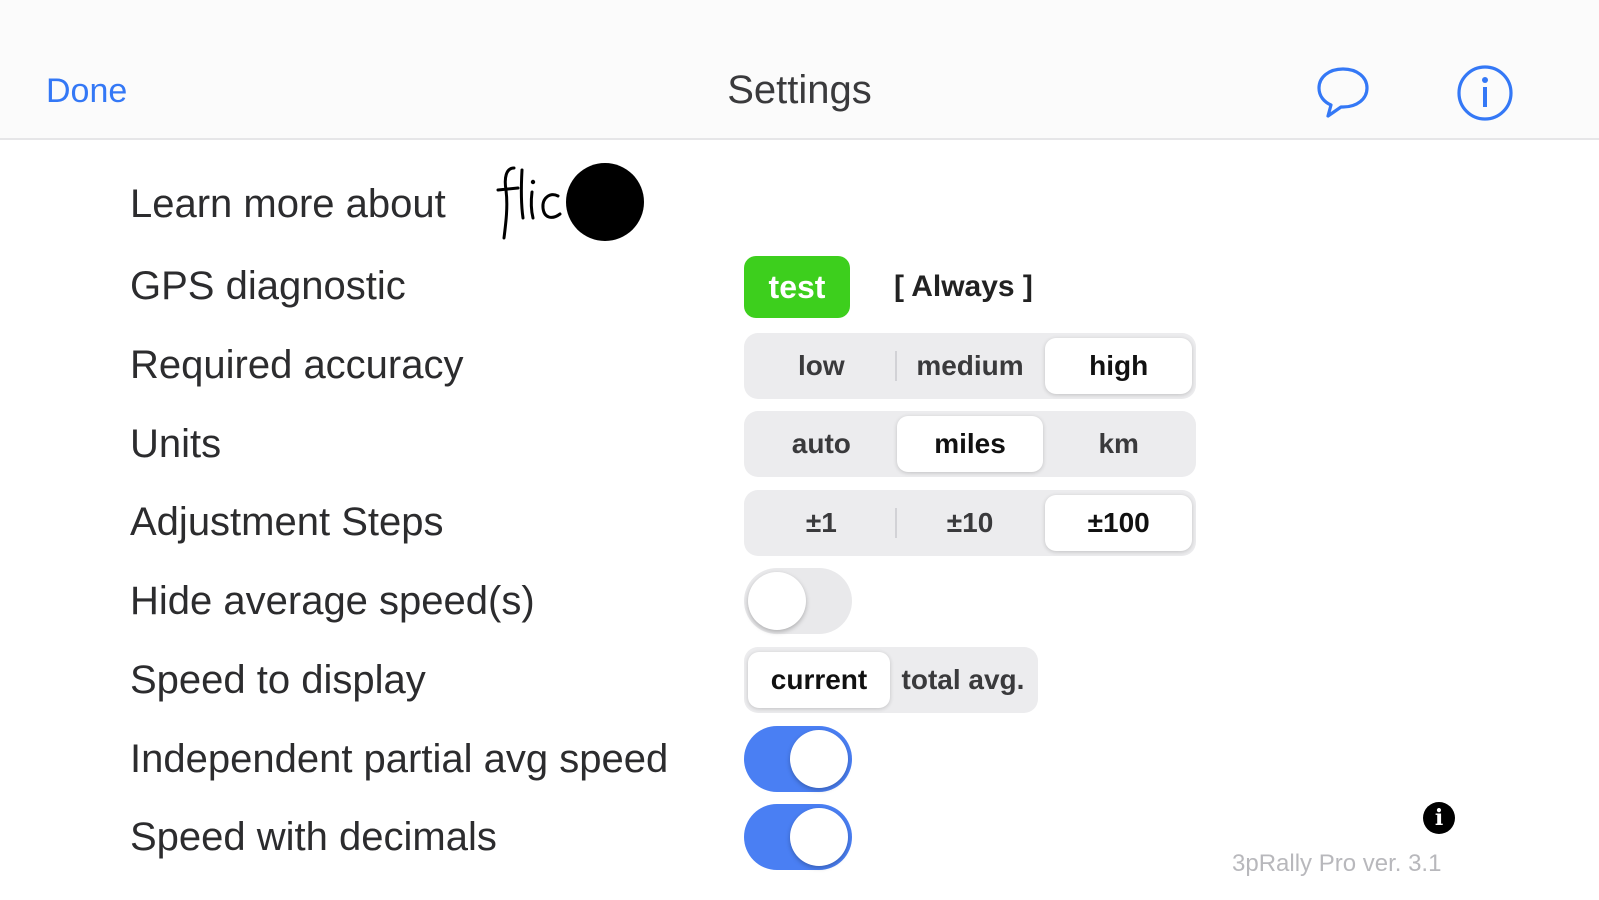  What do you see at coordinates (963, 680) in the screenshot?
I see `speed-option-total-avg: total avg.` at bounding box center [963, 680].